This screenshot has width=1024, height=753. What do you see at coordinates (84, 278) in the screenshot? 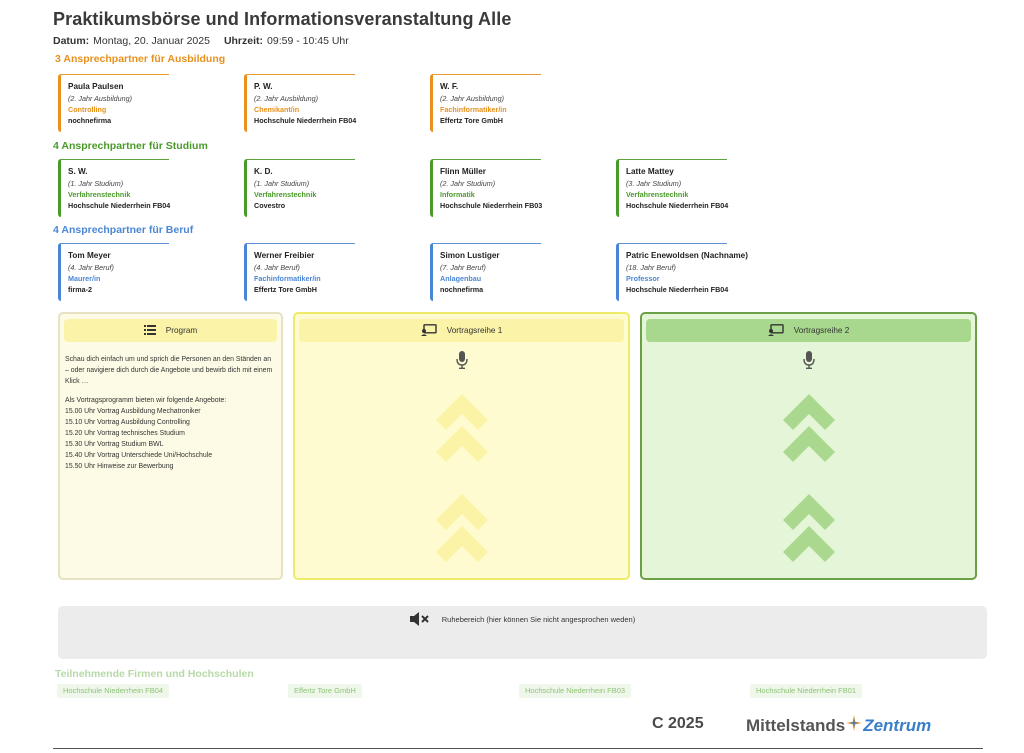
I see `contact-field: Maurer/in` at bounding box center [84, 278].